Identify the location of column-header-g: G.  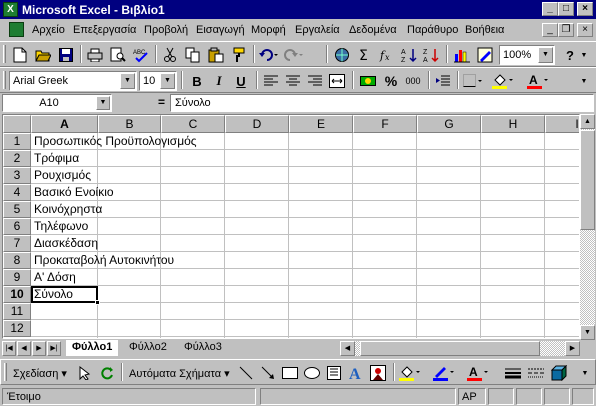
(449, 124).